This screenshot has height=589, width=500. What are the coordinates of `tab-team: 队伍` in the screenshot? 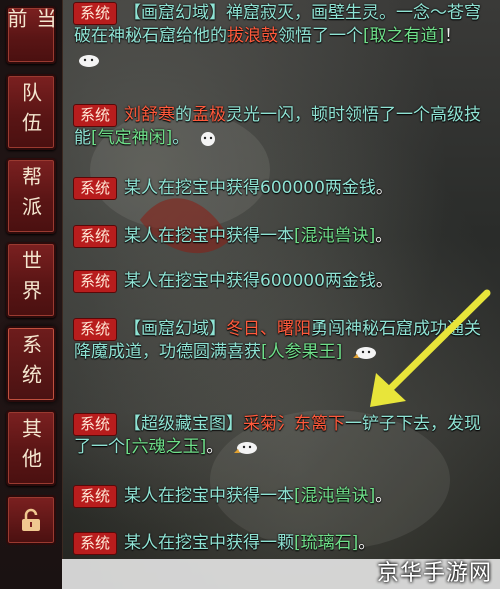 It's located at (31, 112).